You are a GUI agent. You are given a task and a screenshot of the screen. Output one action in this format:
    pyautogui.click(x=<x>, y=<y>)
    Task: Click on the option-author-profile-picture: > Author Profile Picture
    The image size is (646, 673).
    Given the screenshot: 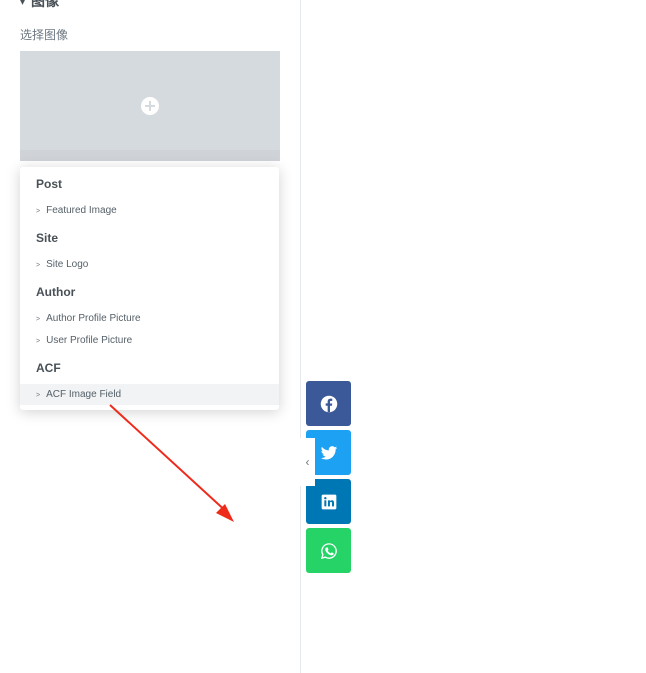 What is the action you would take?
    pyautogui.click(x=149, y=318)
    